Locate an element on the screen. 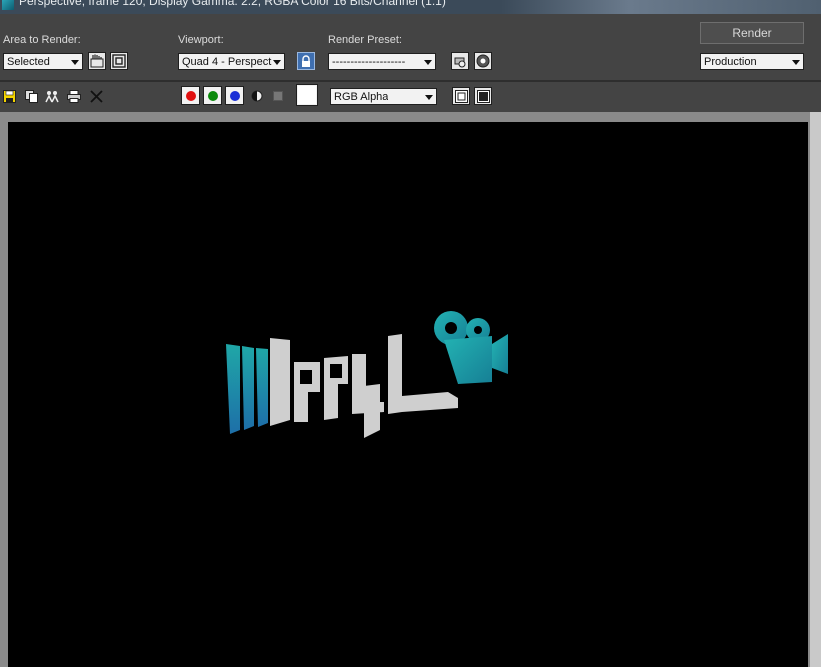  clear-image-button is located at coordinates (96, 96).